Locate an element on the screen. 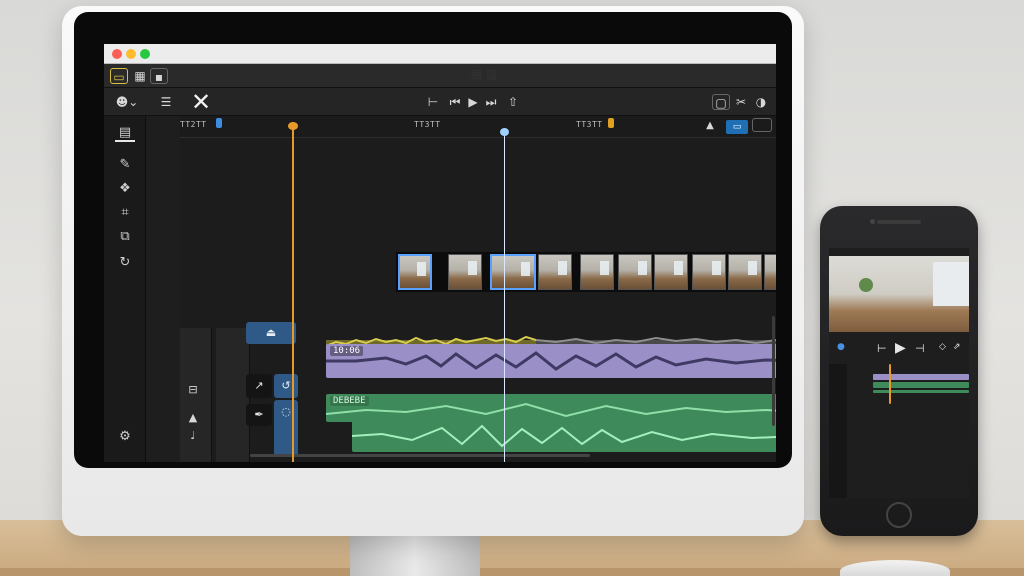 The image size is (1024, 576). track-lock-icon: ⊟ is located at coordinates (193, 390).